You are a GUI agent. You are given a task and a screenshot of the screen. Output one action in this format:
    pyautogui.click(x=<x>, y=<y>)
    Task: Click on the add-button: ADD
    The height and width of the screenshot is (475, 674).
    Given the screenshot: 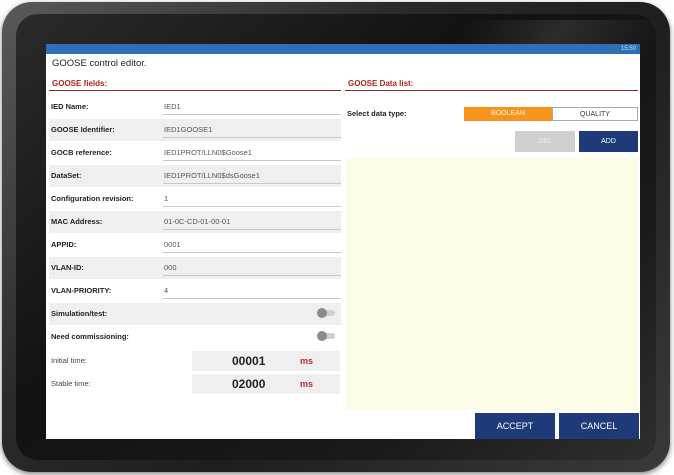 What is the action you would take?
    pyautogui.click(x=608, y=141)
    